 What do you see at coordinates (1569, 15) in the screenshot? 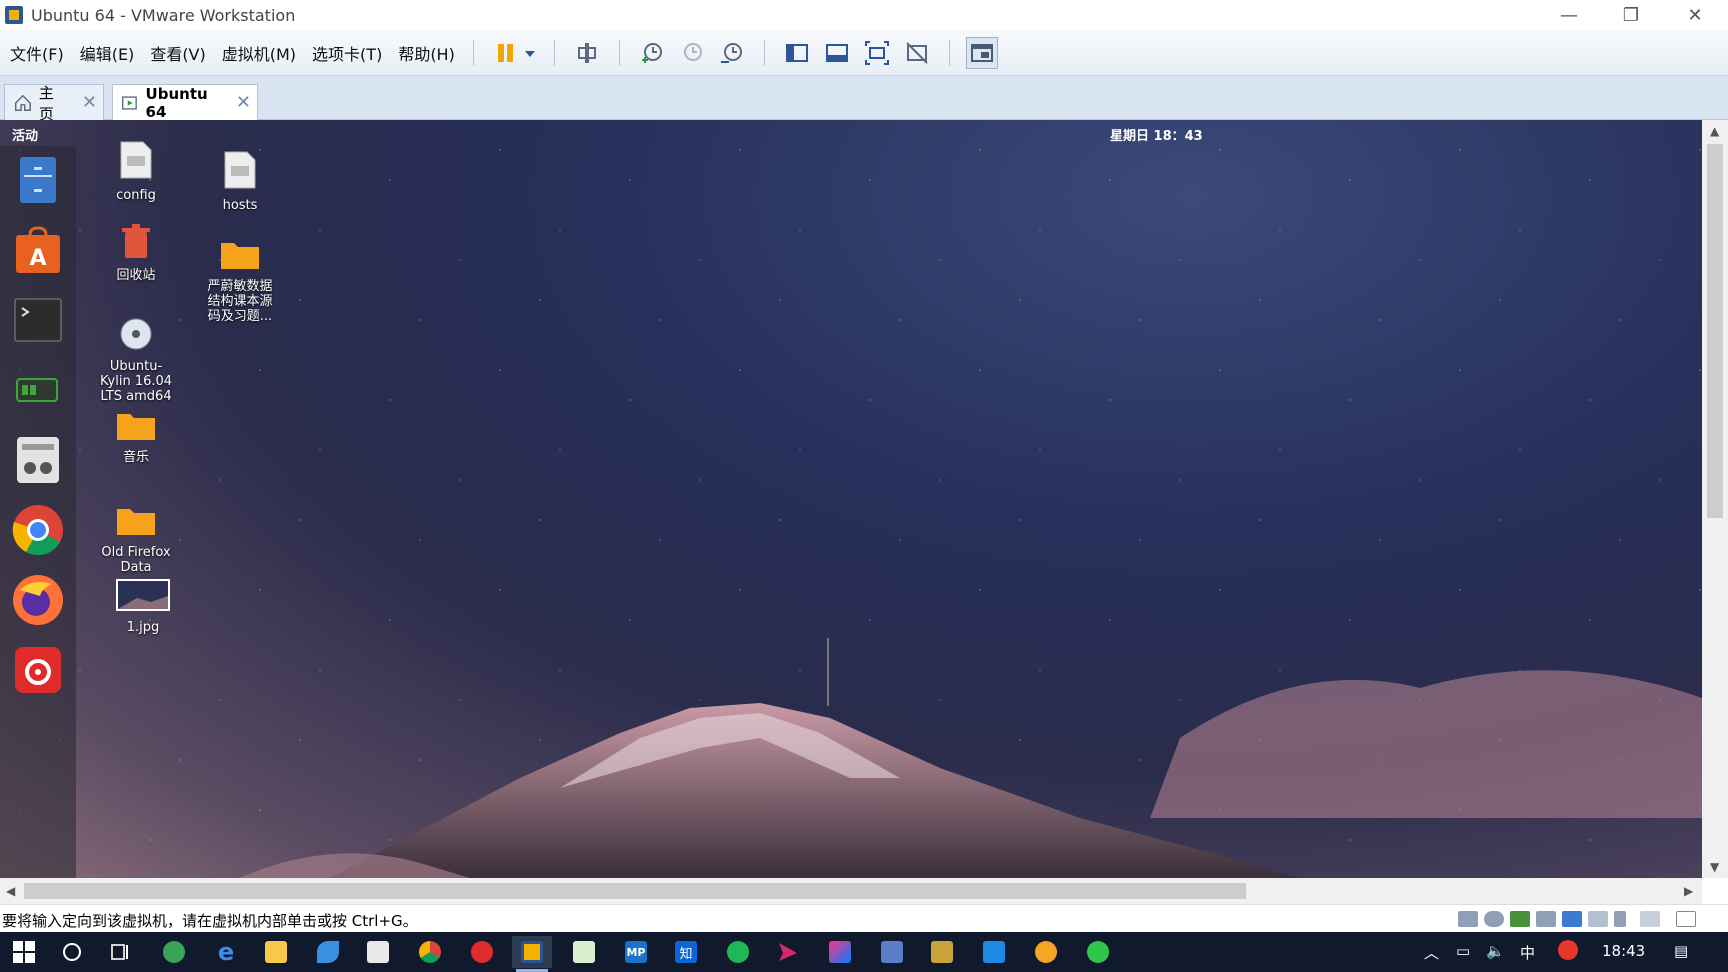
I see `minimize-button: —` at bounding box center [1569, 15].